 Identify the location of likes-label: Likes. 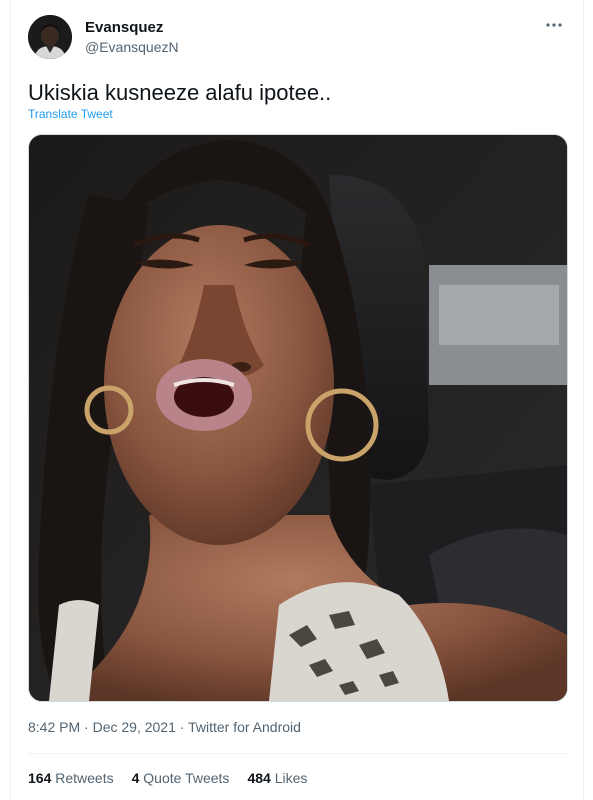
(291, 778).